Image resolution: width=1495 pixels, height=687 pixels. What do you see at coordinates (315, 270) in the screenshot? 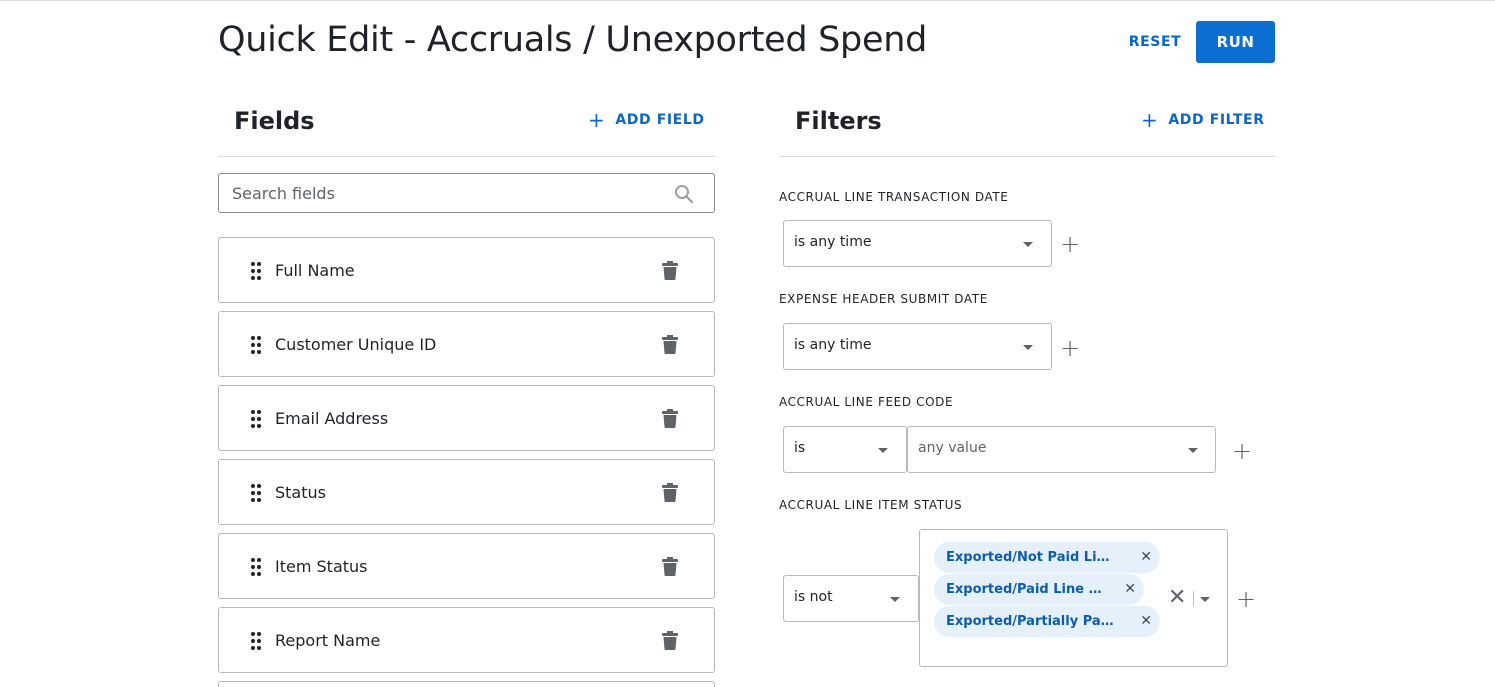
I see `field-label: Full Name` at bounding box center [315, 270].